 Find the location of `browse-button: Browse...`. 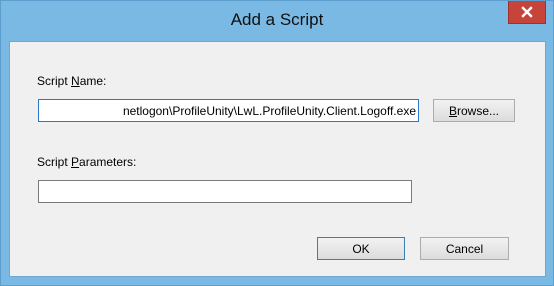

browse-button: Browse... is located at coordinates (474, 110).